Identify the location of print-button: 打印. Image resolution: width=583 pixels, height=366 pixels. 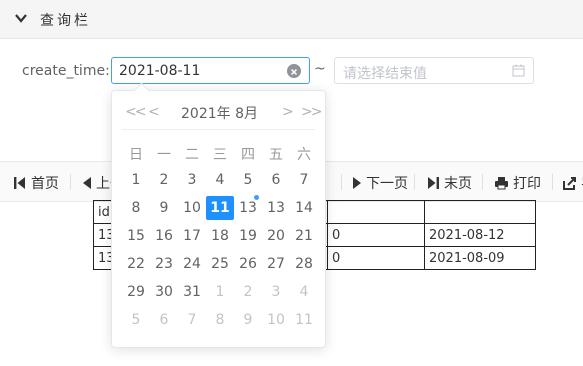
(517, 183).